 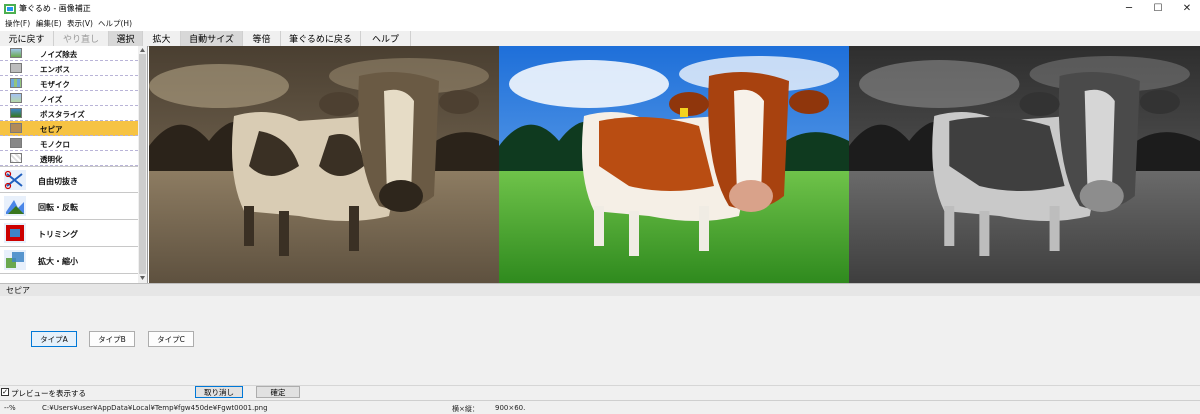 I want to click on filter-item-mosaic: モザイク, so click(x=69, y=83).